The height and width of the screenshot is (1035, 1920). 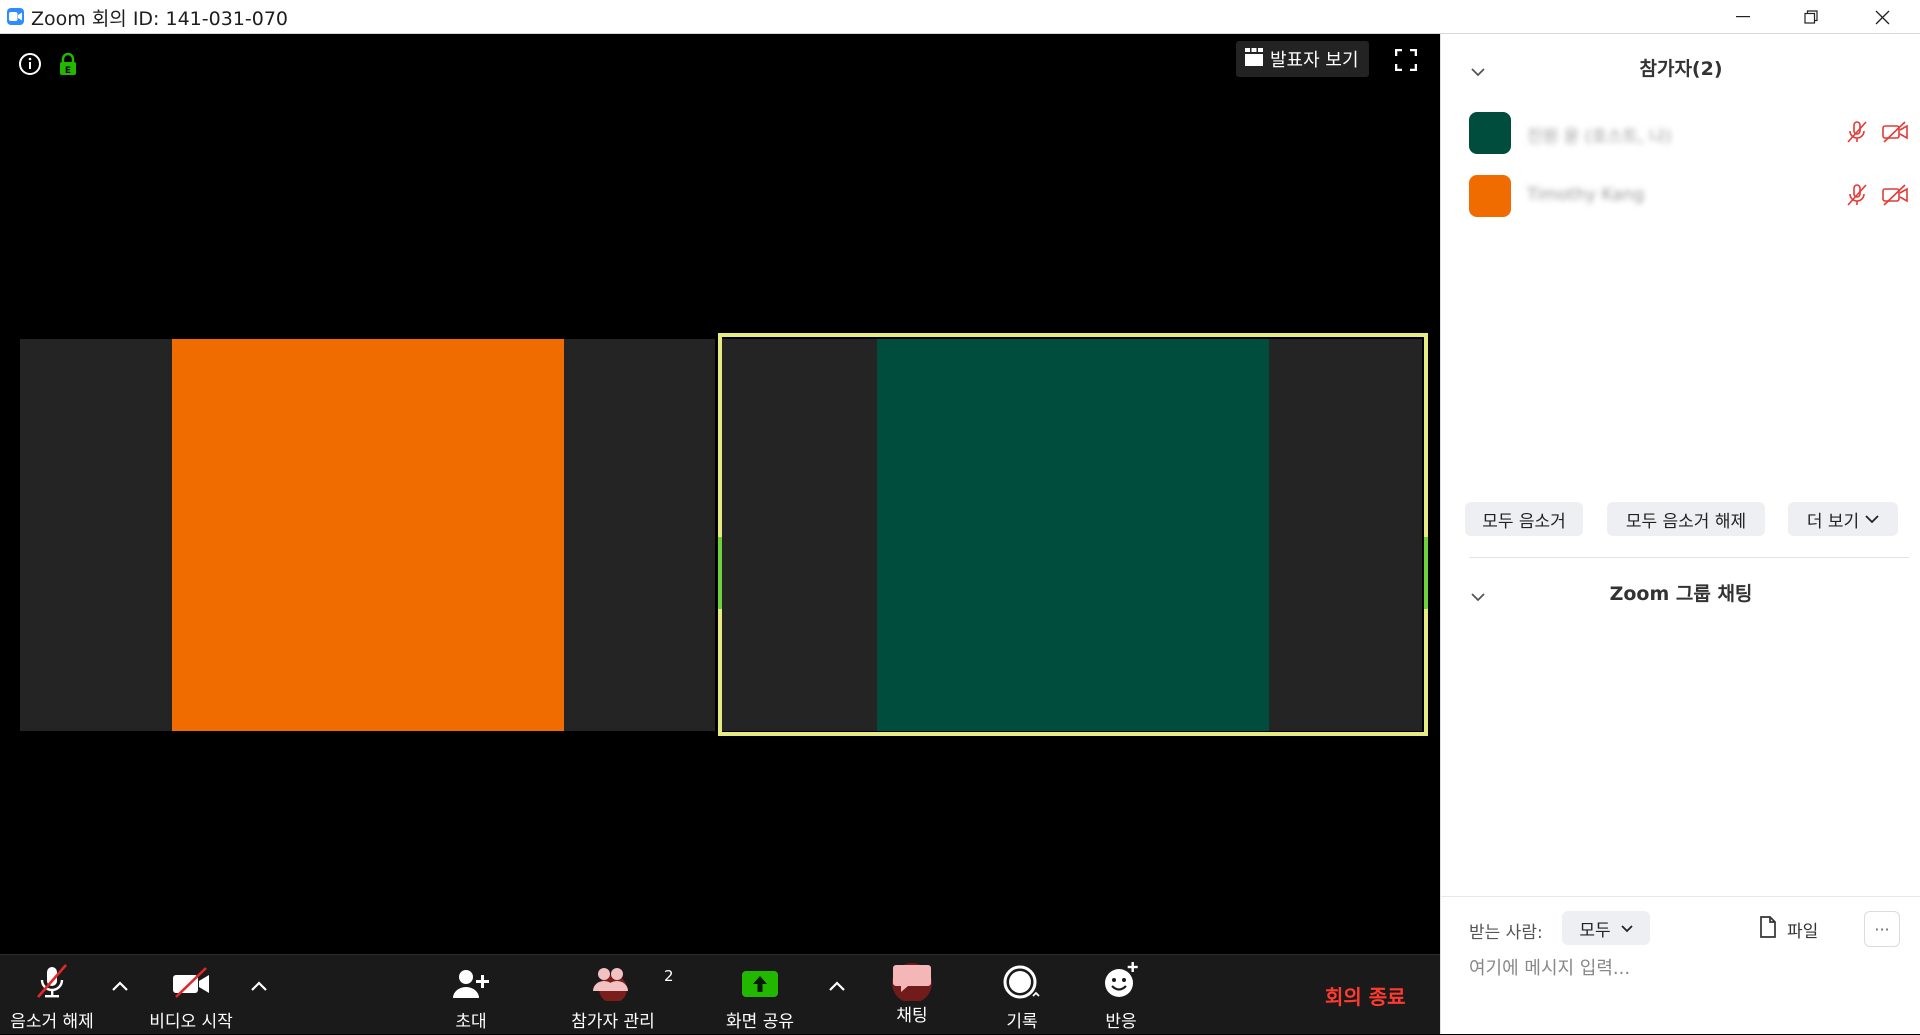 What do you see at coordinates (1882, 17) in the screenshot?
I see `close-button` at bounding box center [1882, 17].